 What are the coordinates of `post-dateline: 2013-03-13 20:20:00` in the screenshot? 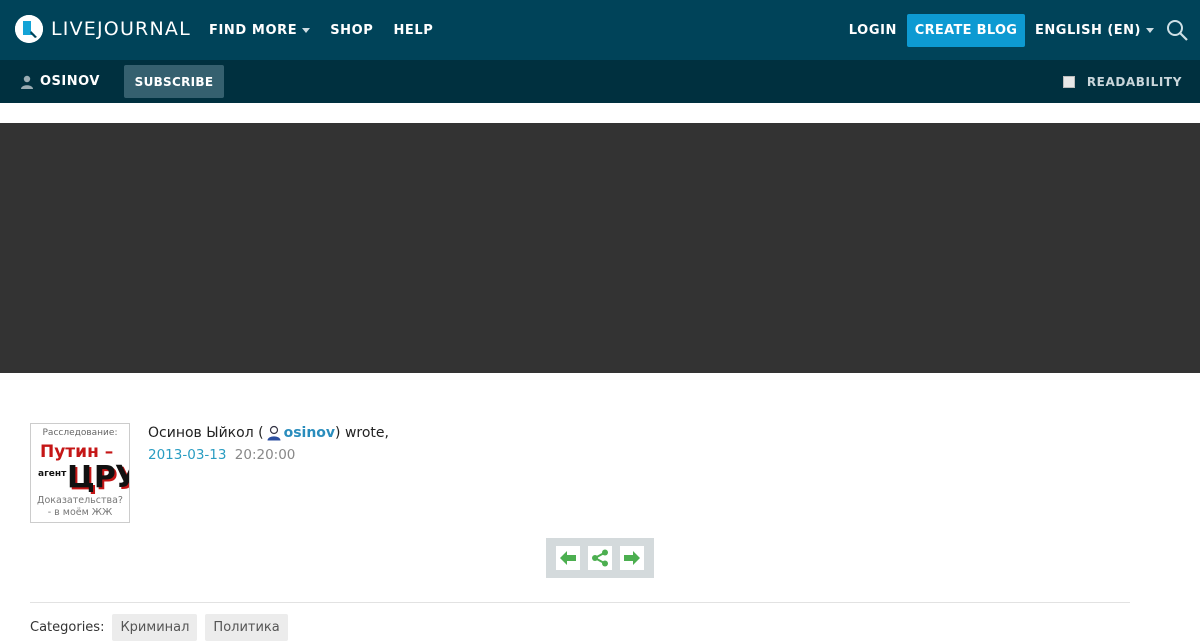 It's located at (221, 455).